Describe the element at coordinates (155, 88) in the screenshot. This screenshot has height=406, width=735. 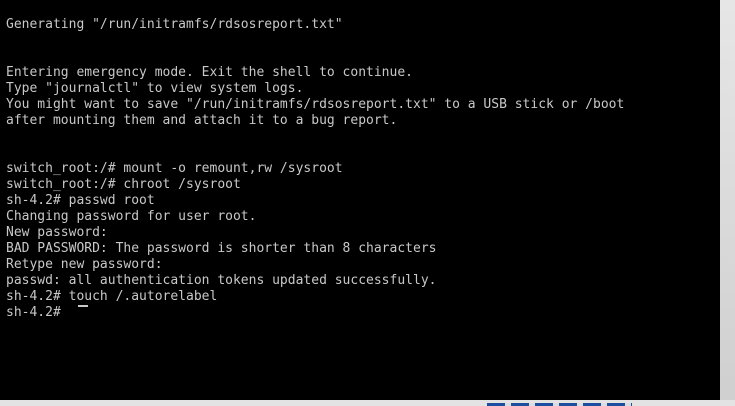
I see `console-line-5: Type "journalctl" to view system logs.` at that location.